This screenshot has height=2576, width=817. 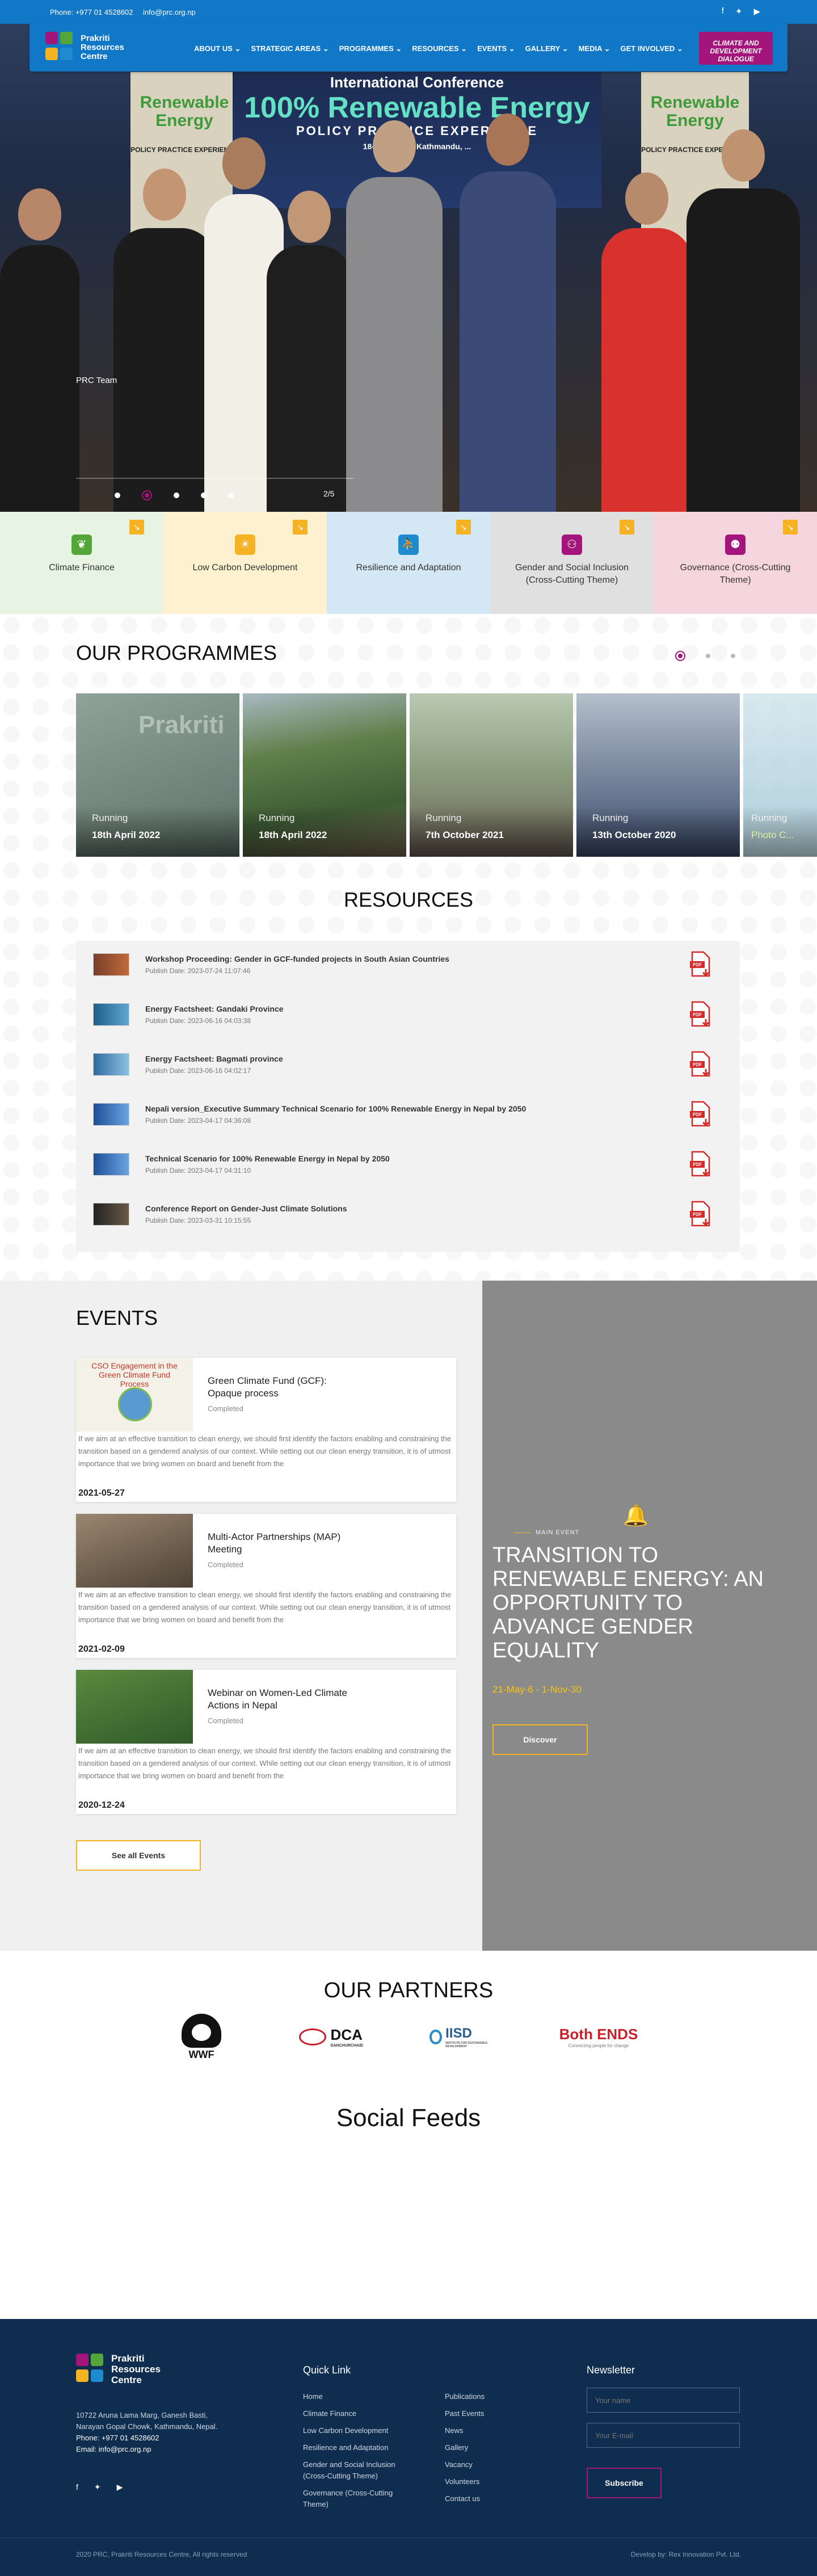 What do you see at coordinates (201, 2037) in the screenshot?
I see `partner-wwf: WWF` at bounding box center [201, 2037].